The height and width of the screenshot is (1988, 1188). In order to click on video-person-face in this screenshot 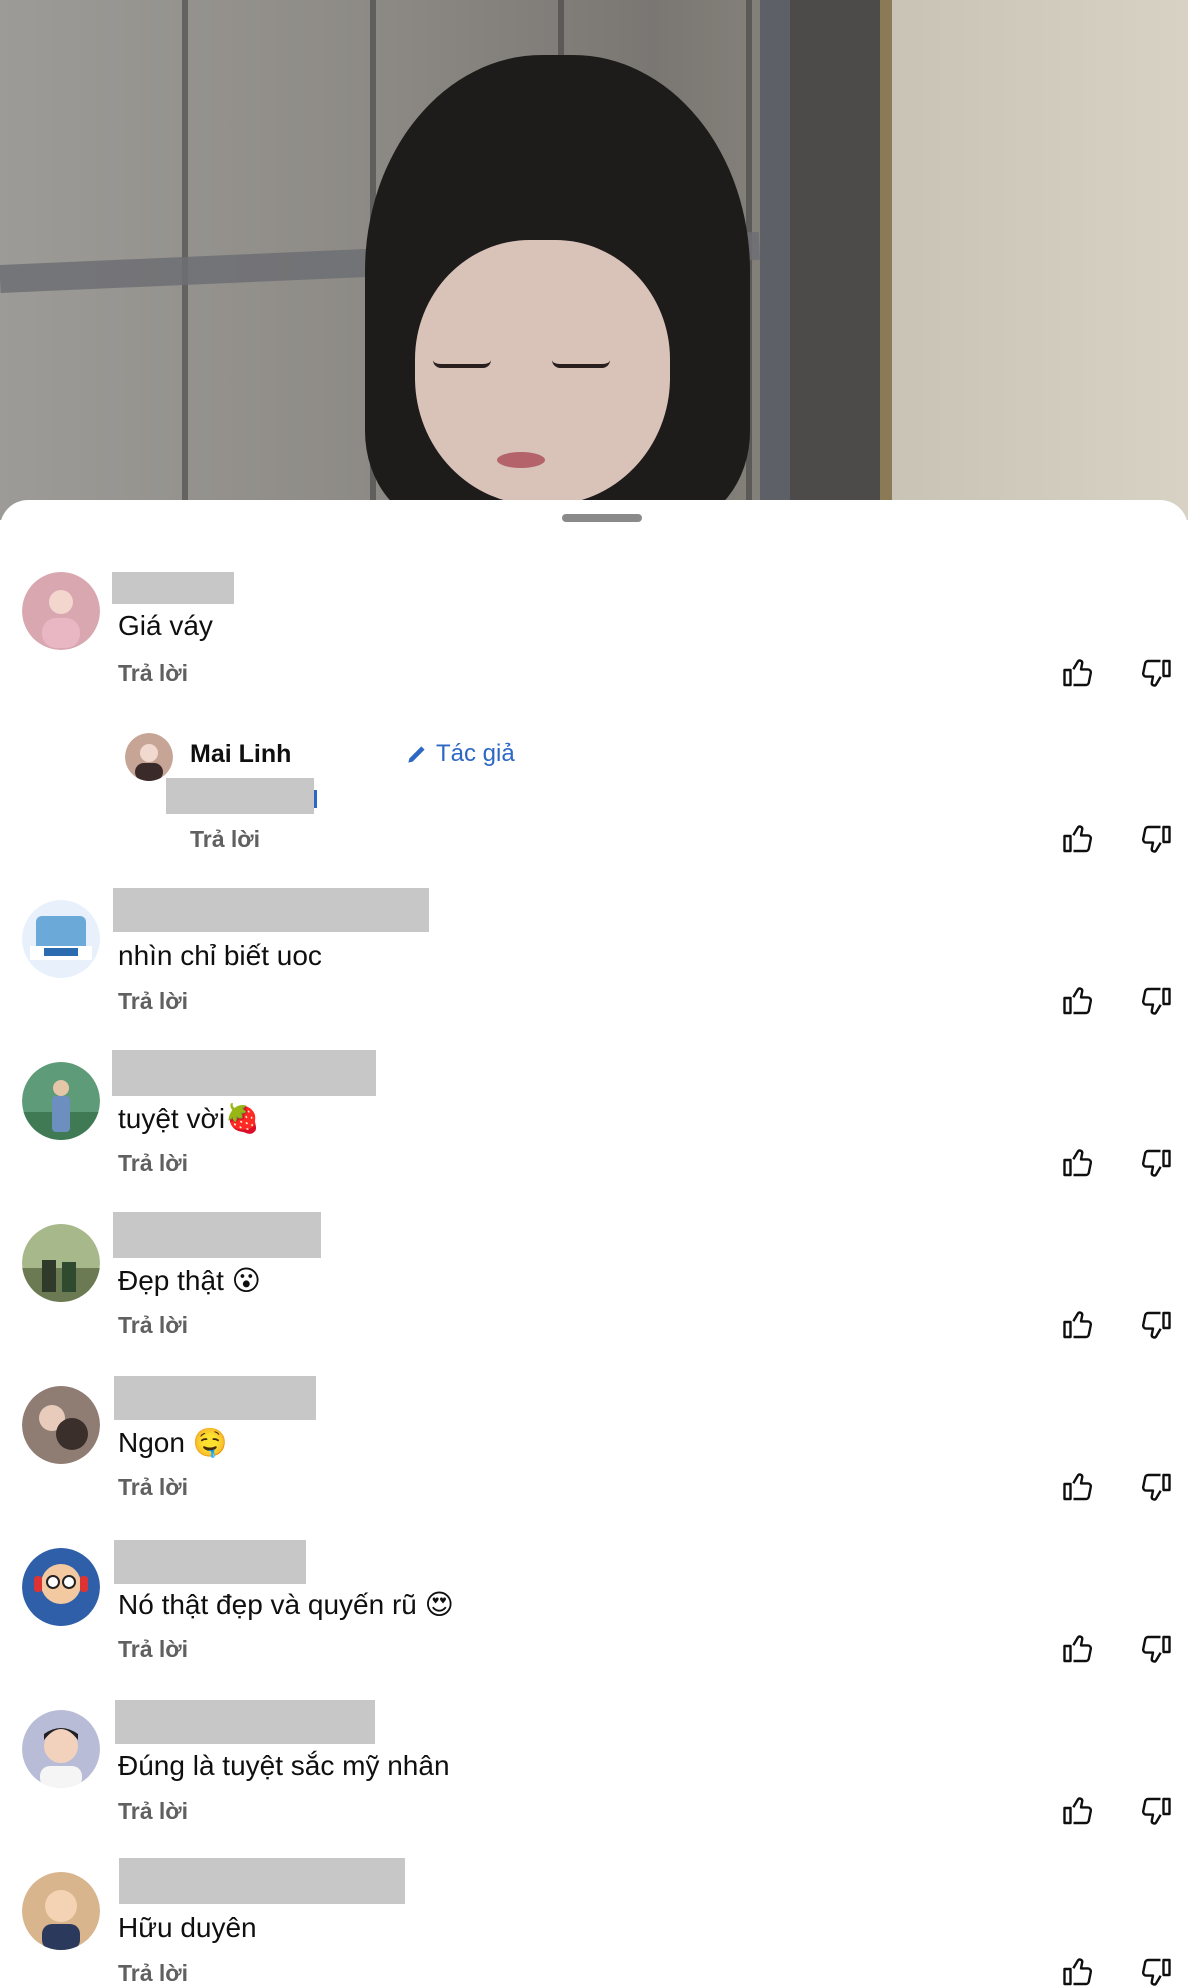, I will do `click(542, 372)`.